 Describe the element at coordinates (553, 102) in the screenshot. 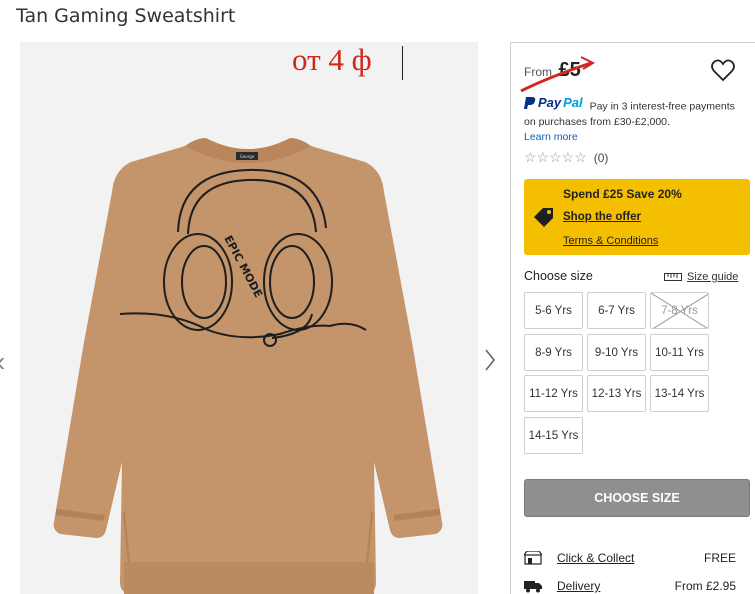

I see `paypal-logo: Pay Pal` at that location.